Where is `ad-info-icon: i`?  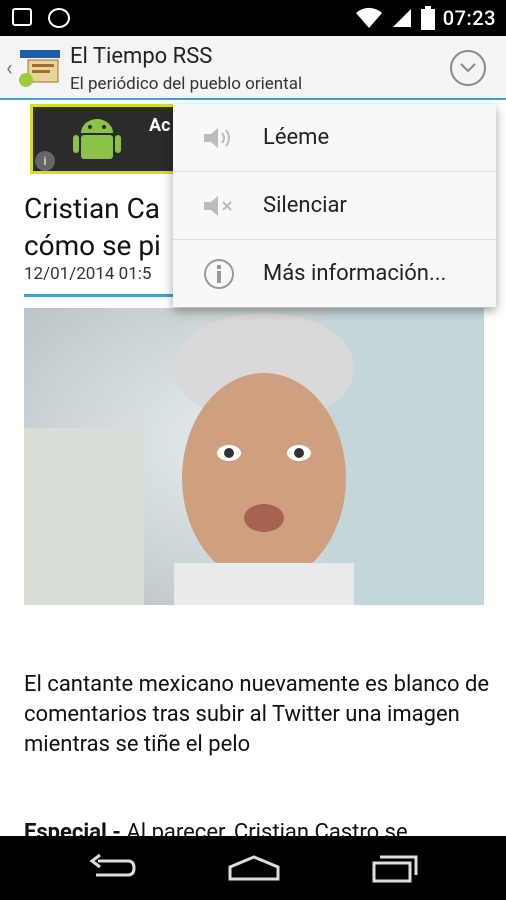
ad-info-icon: i is located at coordinates (45, 161).